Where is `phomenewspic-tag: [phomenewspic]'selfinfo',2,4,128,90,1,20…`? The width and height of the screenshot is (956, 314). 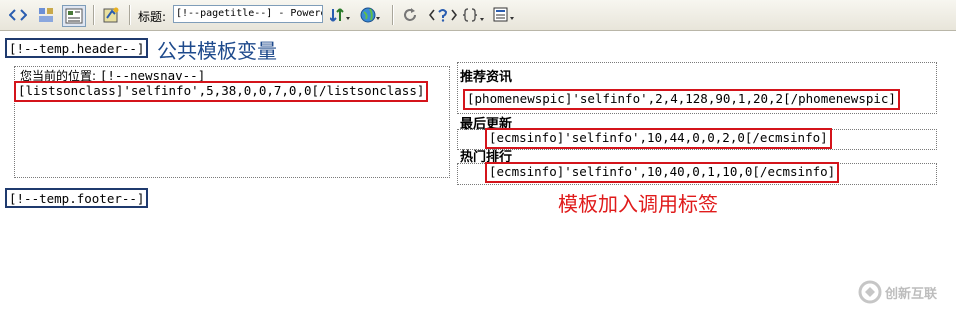 phomenewspic-tag: [phomenewspic]'selfinfo',2,4,128,90,1,20… is located at coordinates (681, 99).